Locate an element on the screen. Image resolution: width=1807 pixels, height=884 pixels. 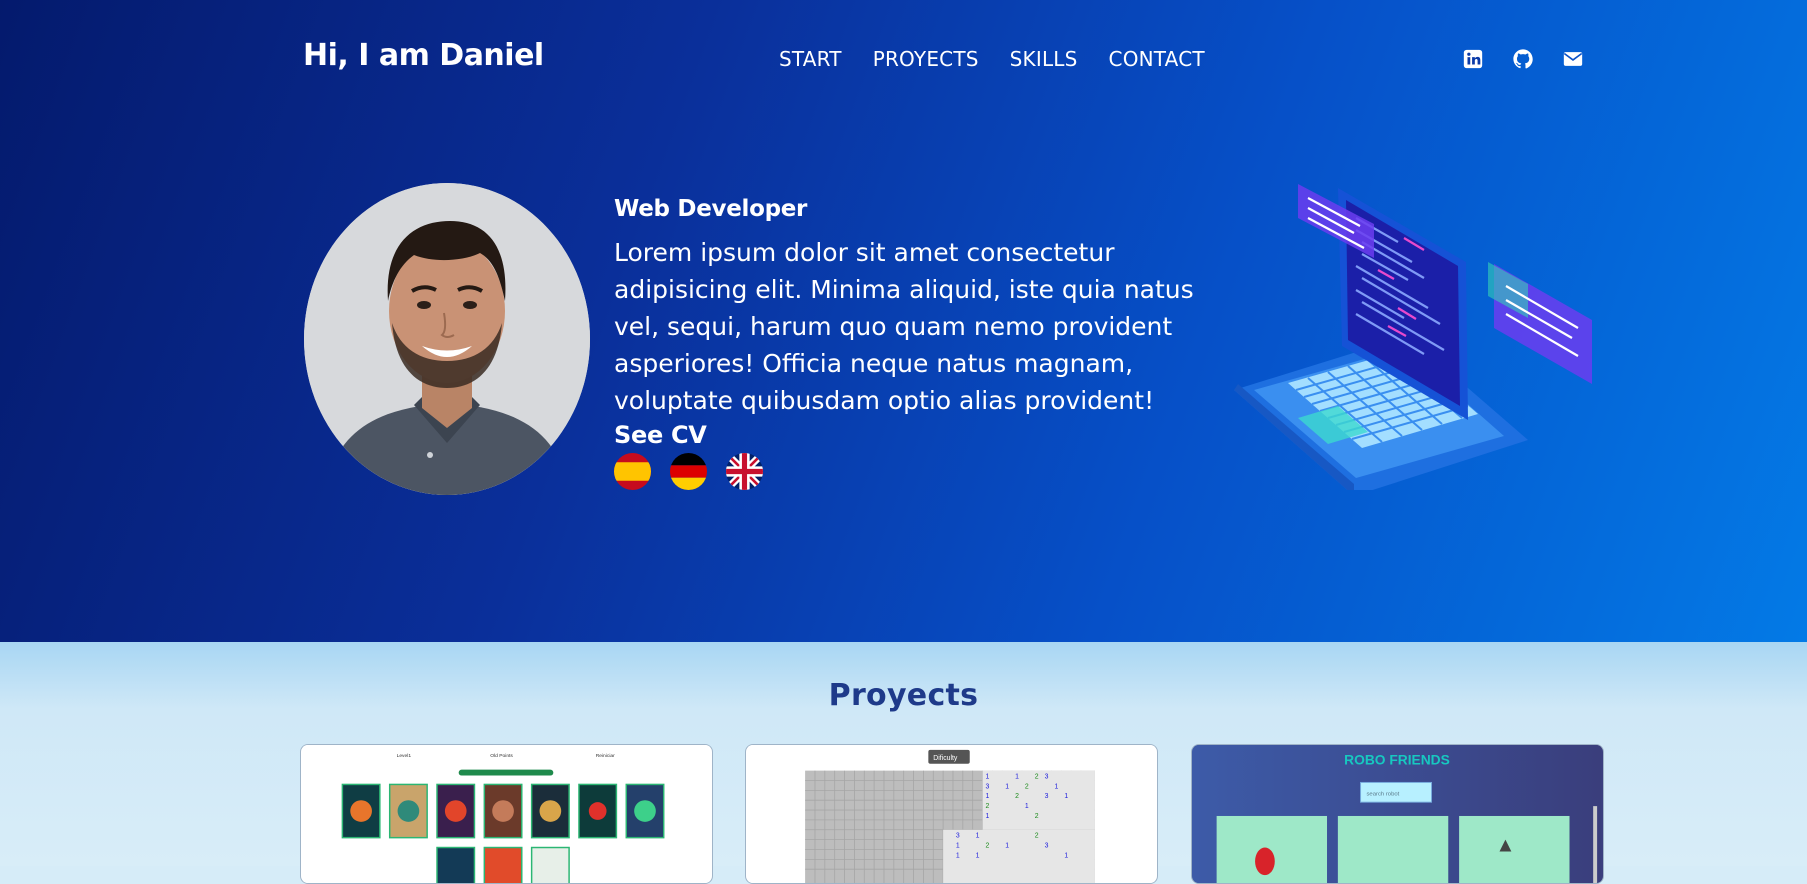
memory-points-label: Old Points is located at coordinates (501, 756).